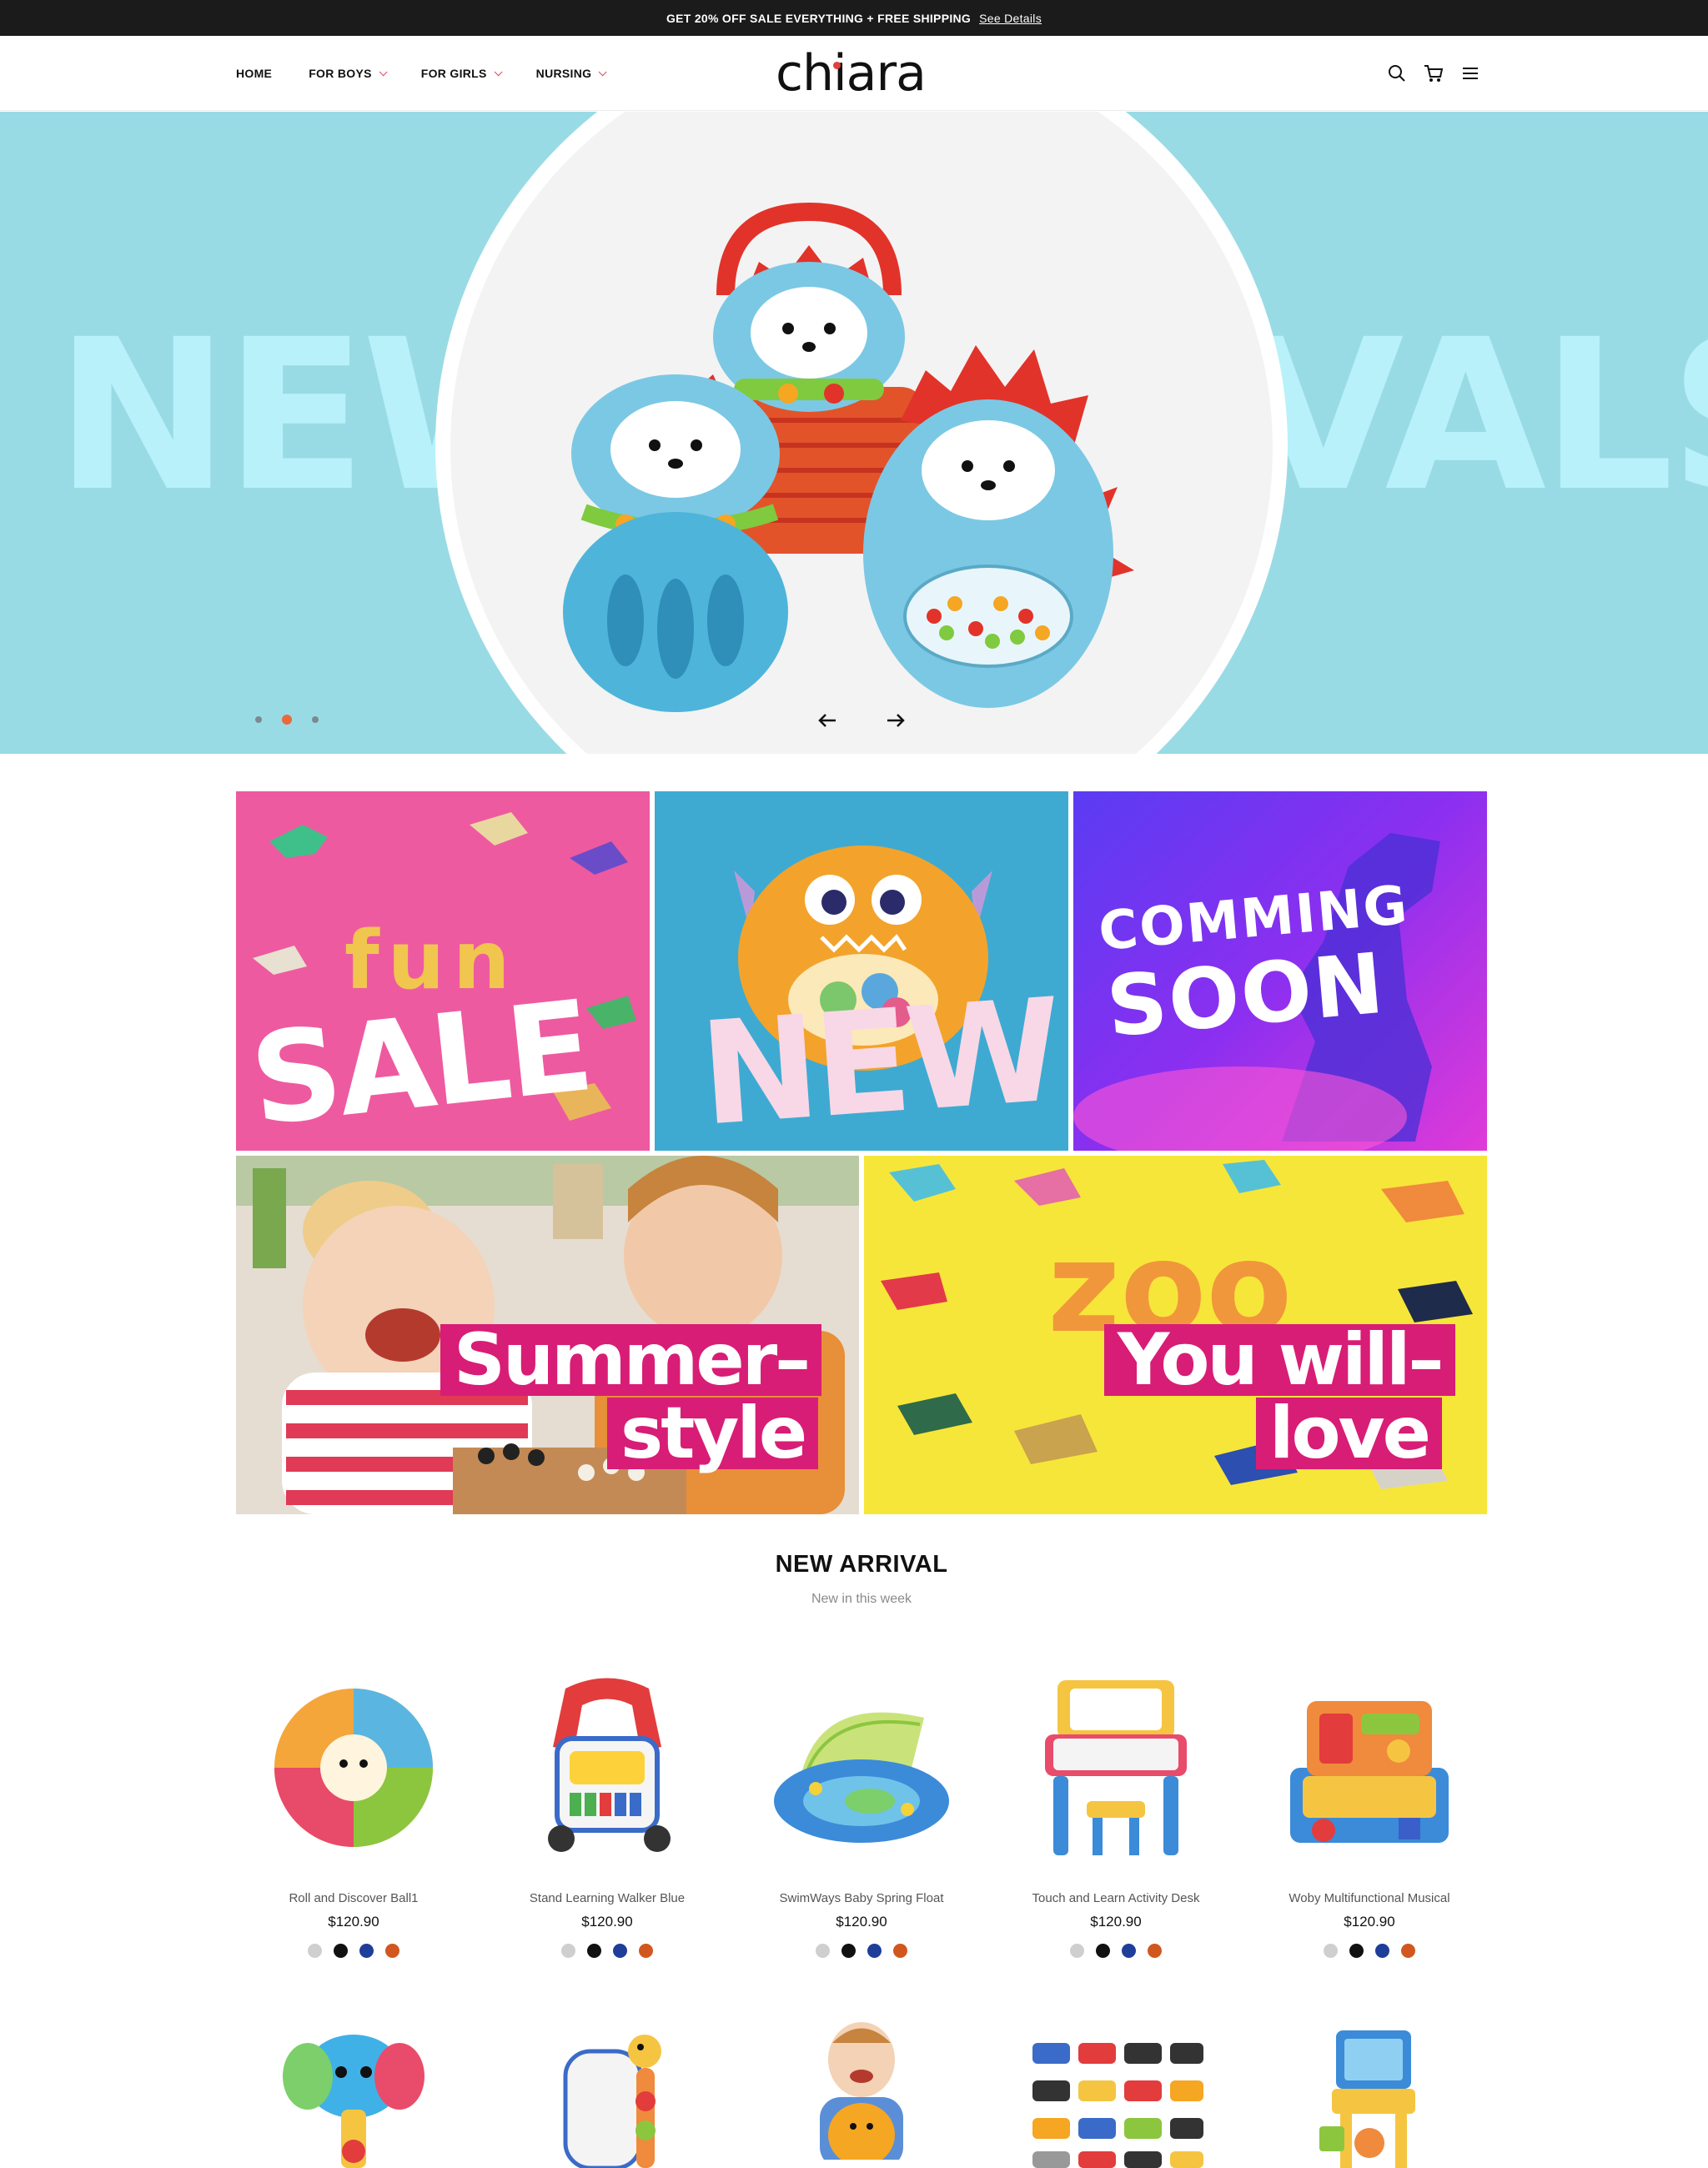 The height and width of the screenshot is (2168, 1708). I want to click on hero-next-arrow-icon, so click(895, 720).